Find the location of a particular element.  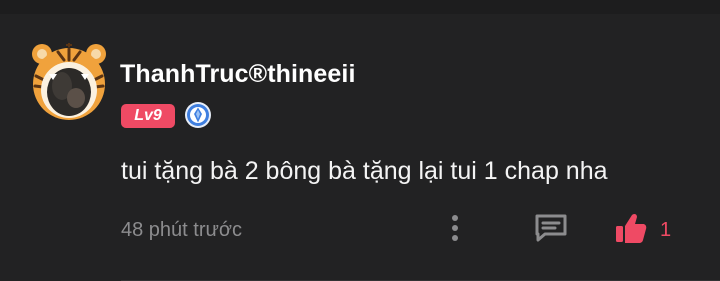

vertical-dots-icon is located at coordinates (455, 228).